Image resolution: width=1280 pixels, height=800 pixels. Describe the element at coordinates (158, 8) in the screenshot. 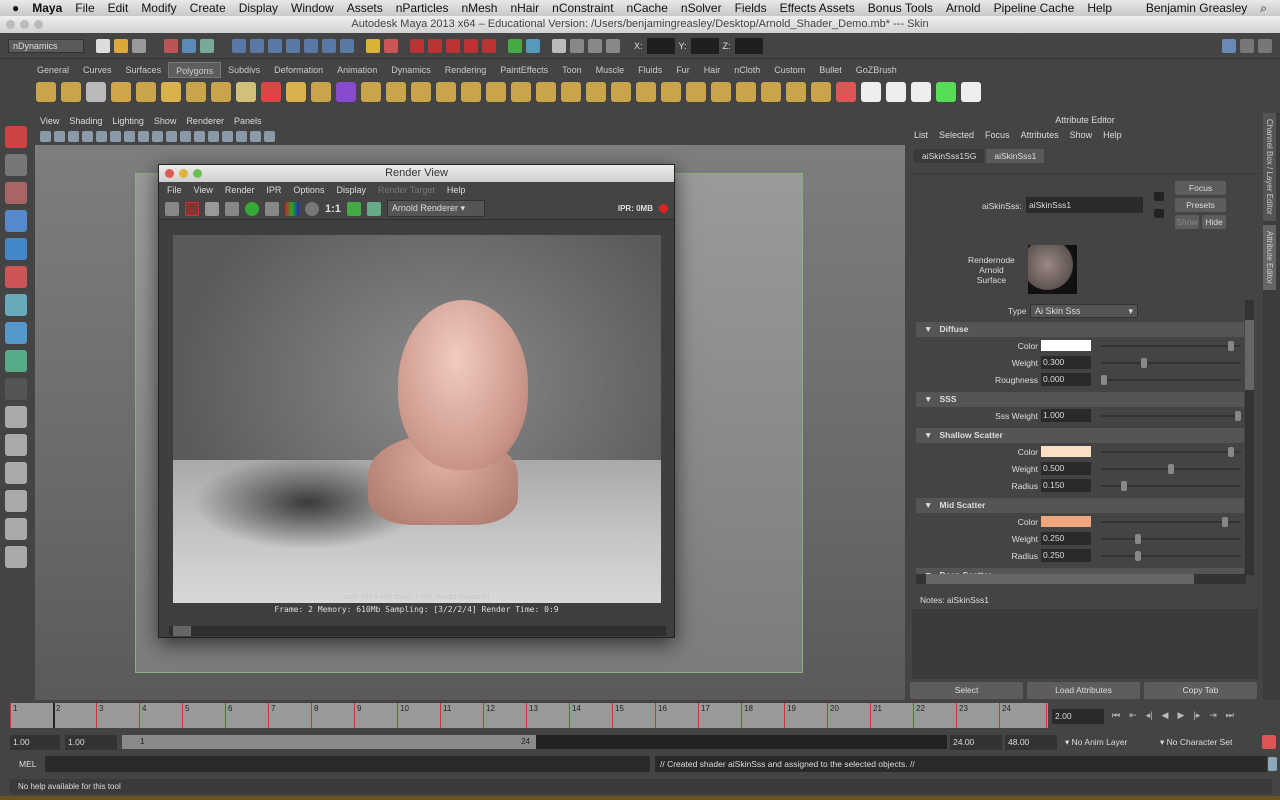

I see `mac-menu-modify: Modify` at that location.